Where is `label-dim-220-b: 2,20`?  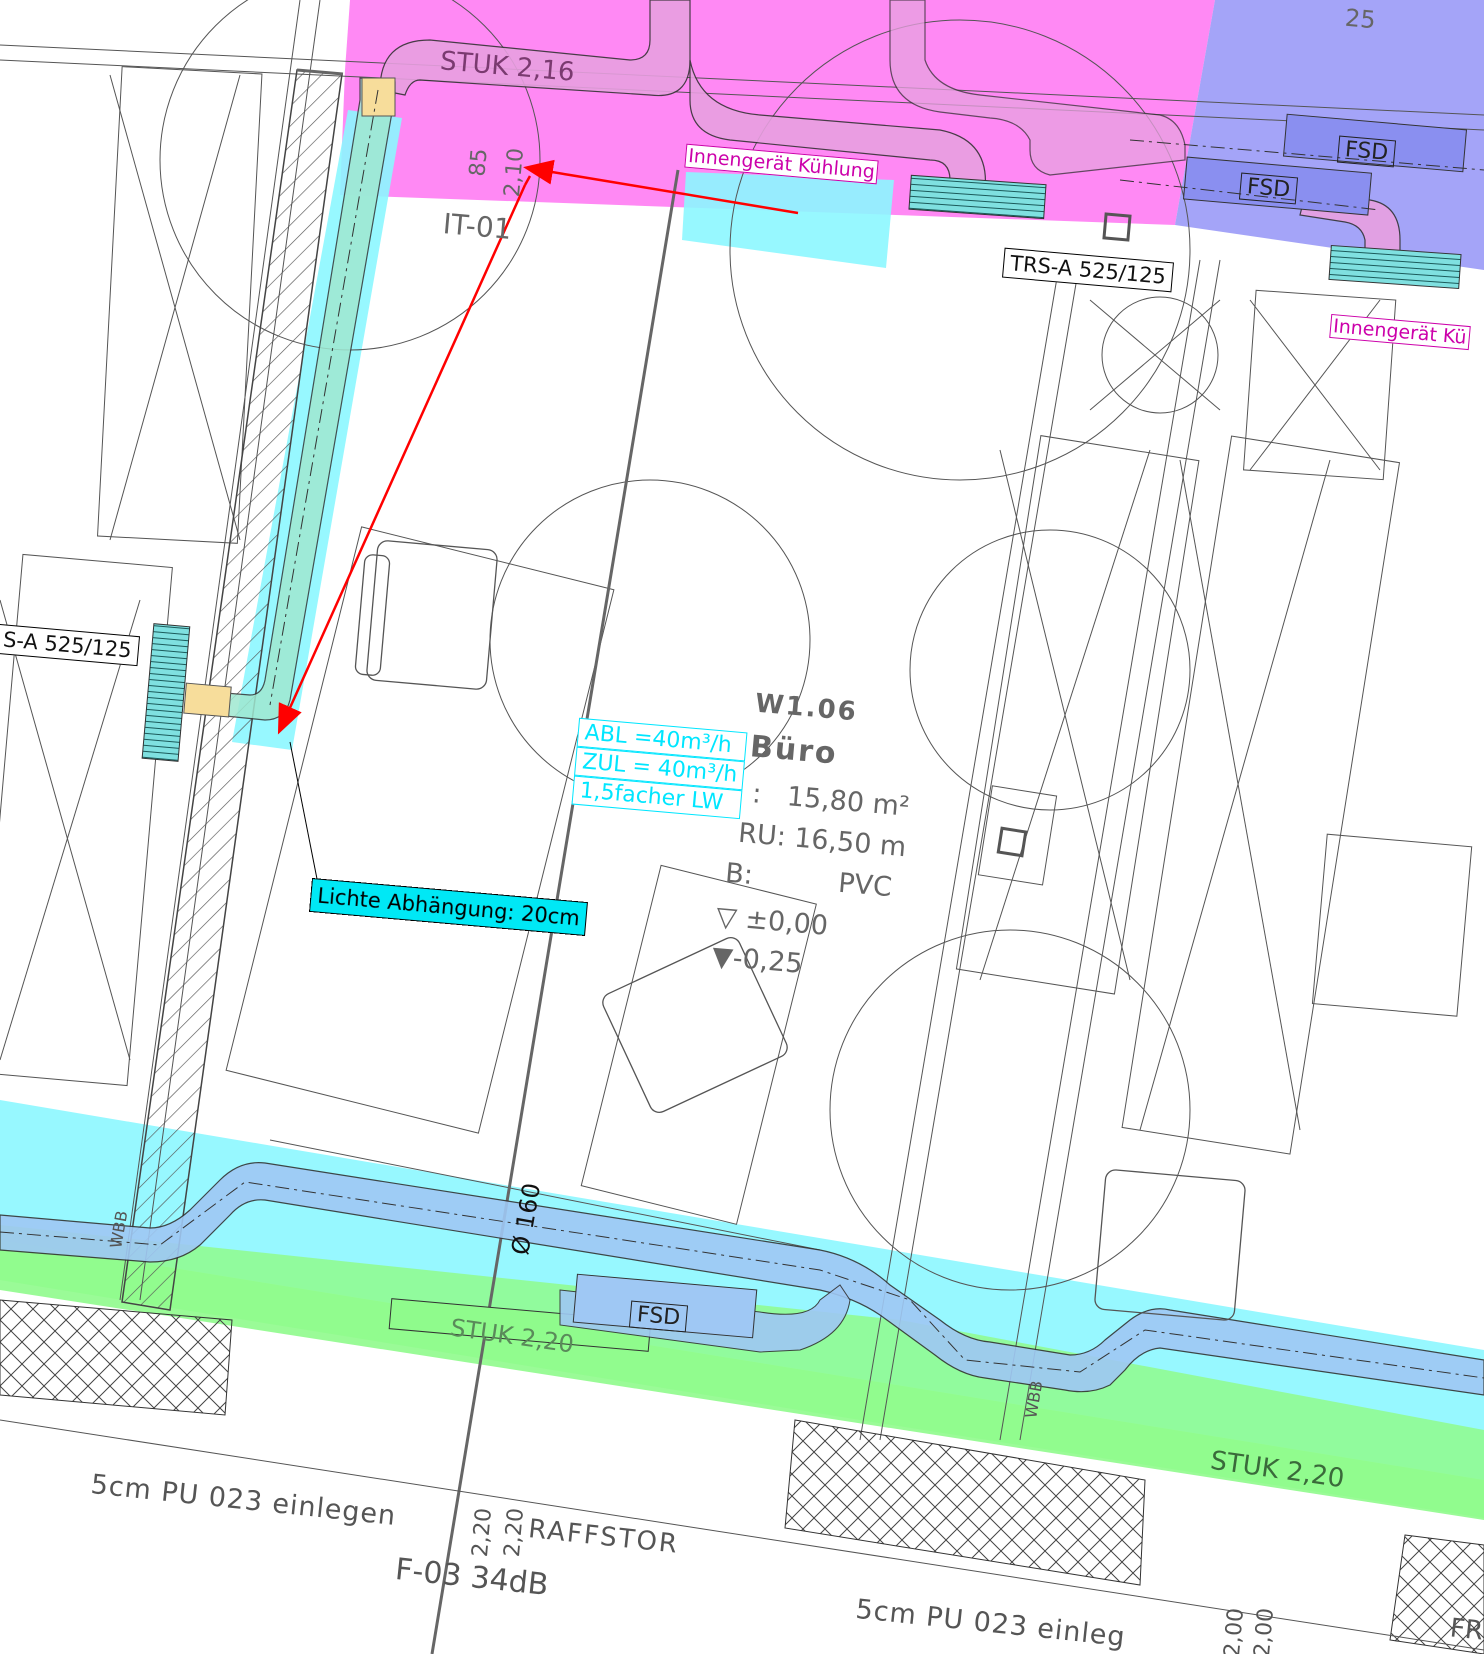 label-dim-220-b: 2,20 is located at coordinates (514, 1532).